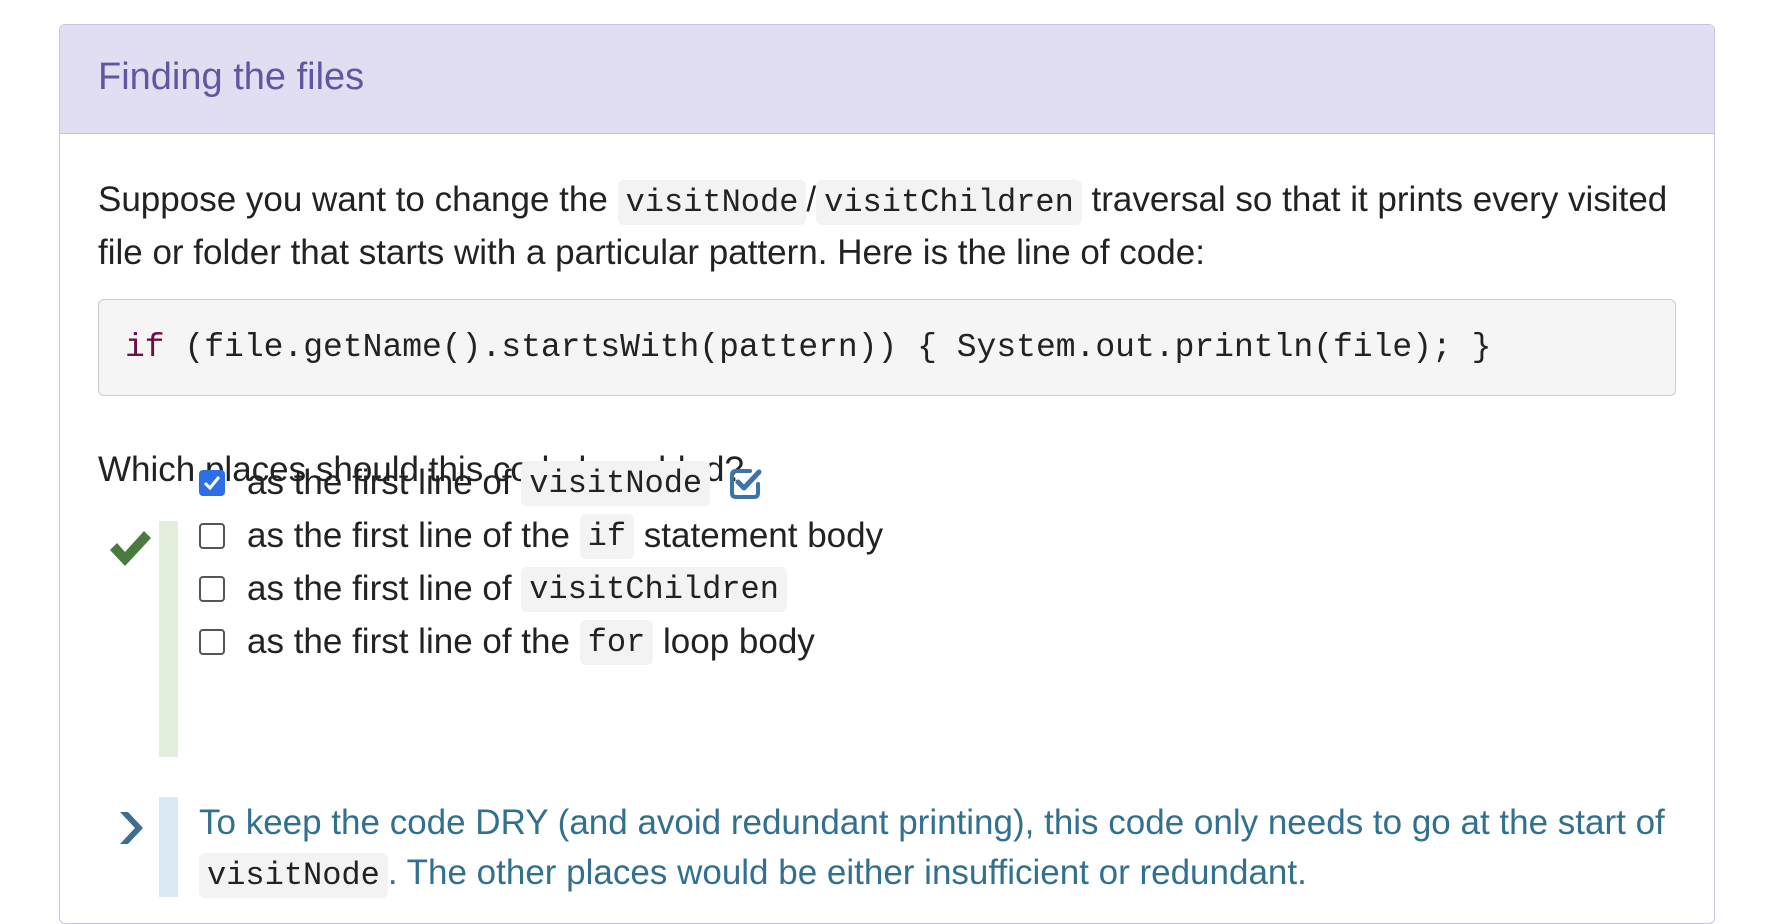 This screenshot has width=1790, height=924. I want to click on inline-code-visitchildren: visitChildren, so click(949, 202).